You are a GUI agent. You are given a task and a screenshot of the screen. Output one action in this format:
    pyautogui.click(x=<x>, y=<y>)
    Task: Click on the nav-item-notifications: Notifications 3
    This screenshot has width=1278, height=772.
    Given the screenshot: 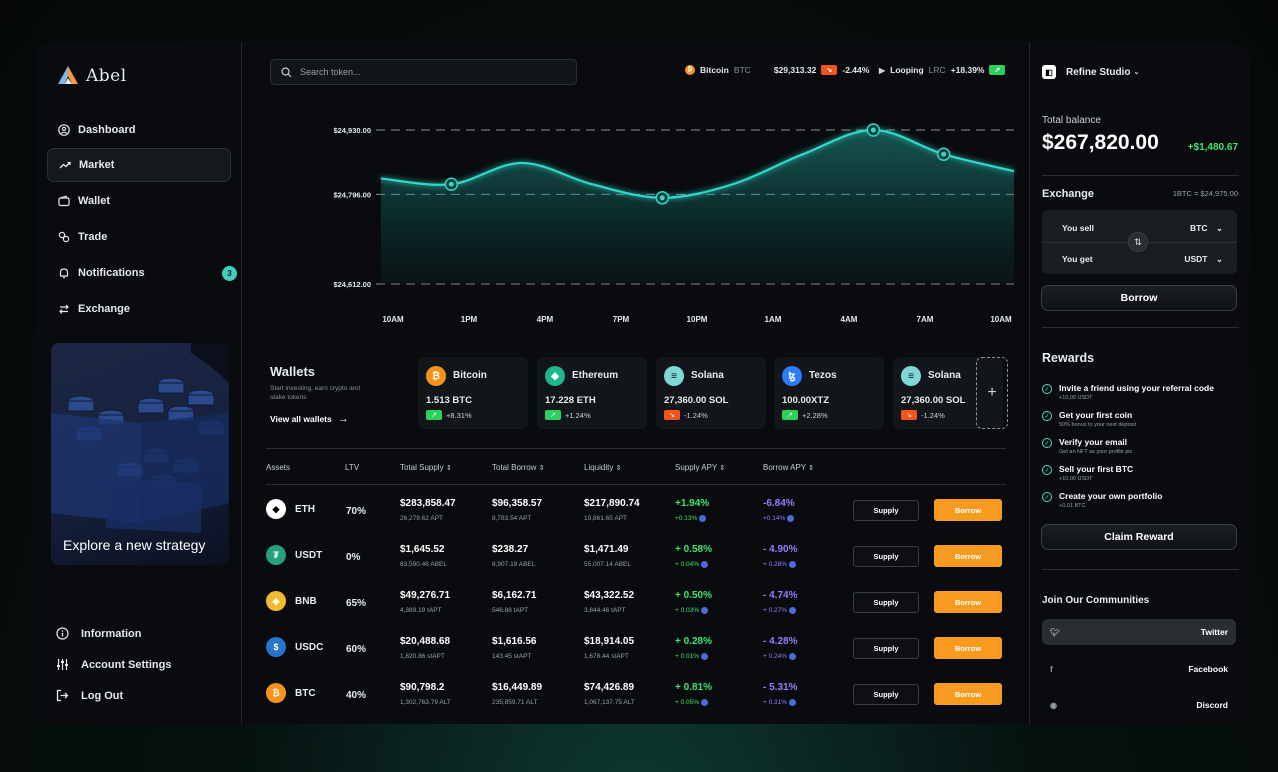 What is the action you would take?
    pyautogui.click(x=142, y=273)
    